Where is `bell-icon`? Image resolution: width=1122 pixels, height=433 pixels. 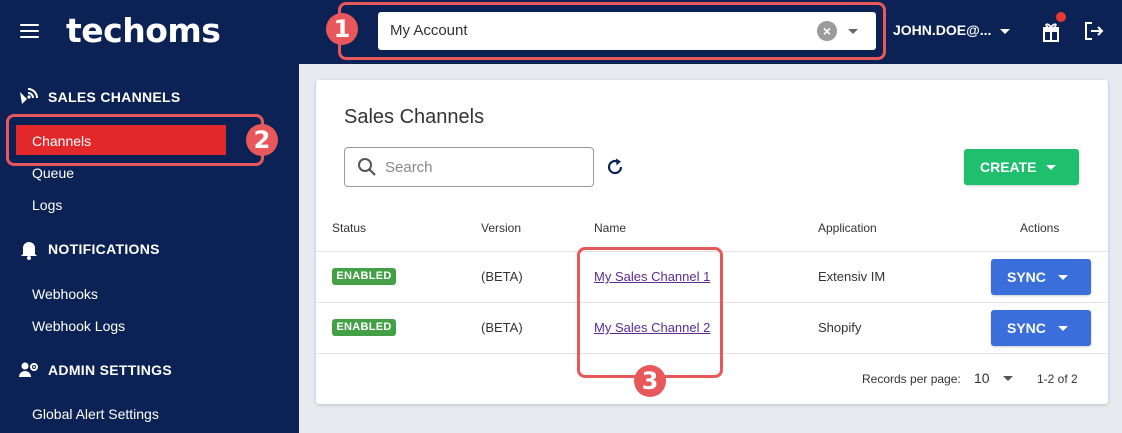
bell-icon is located at coordinates (29, 251).